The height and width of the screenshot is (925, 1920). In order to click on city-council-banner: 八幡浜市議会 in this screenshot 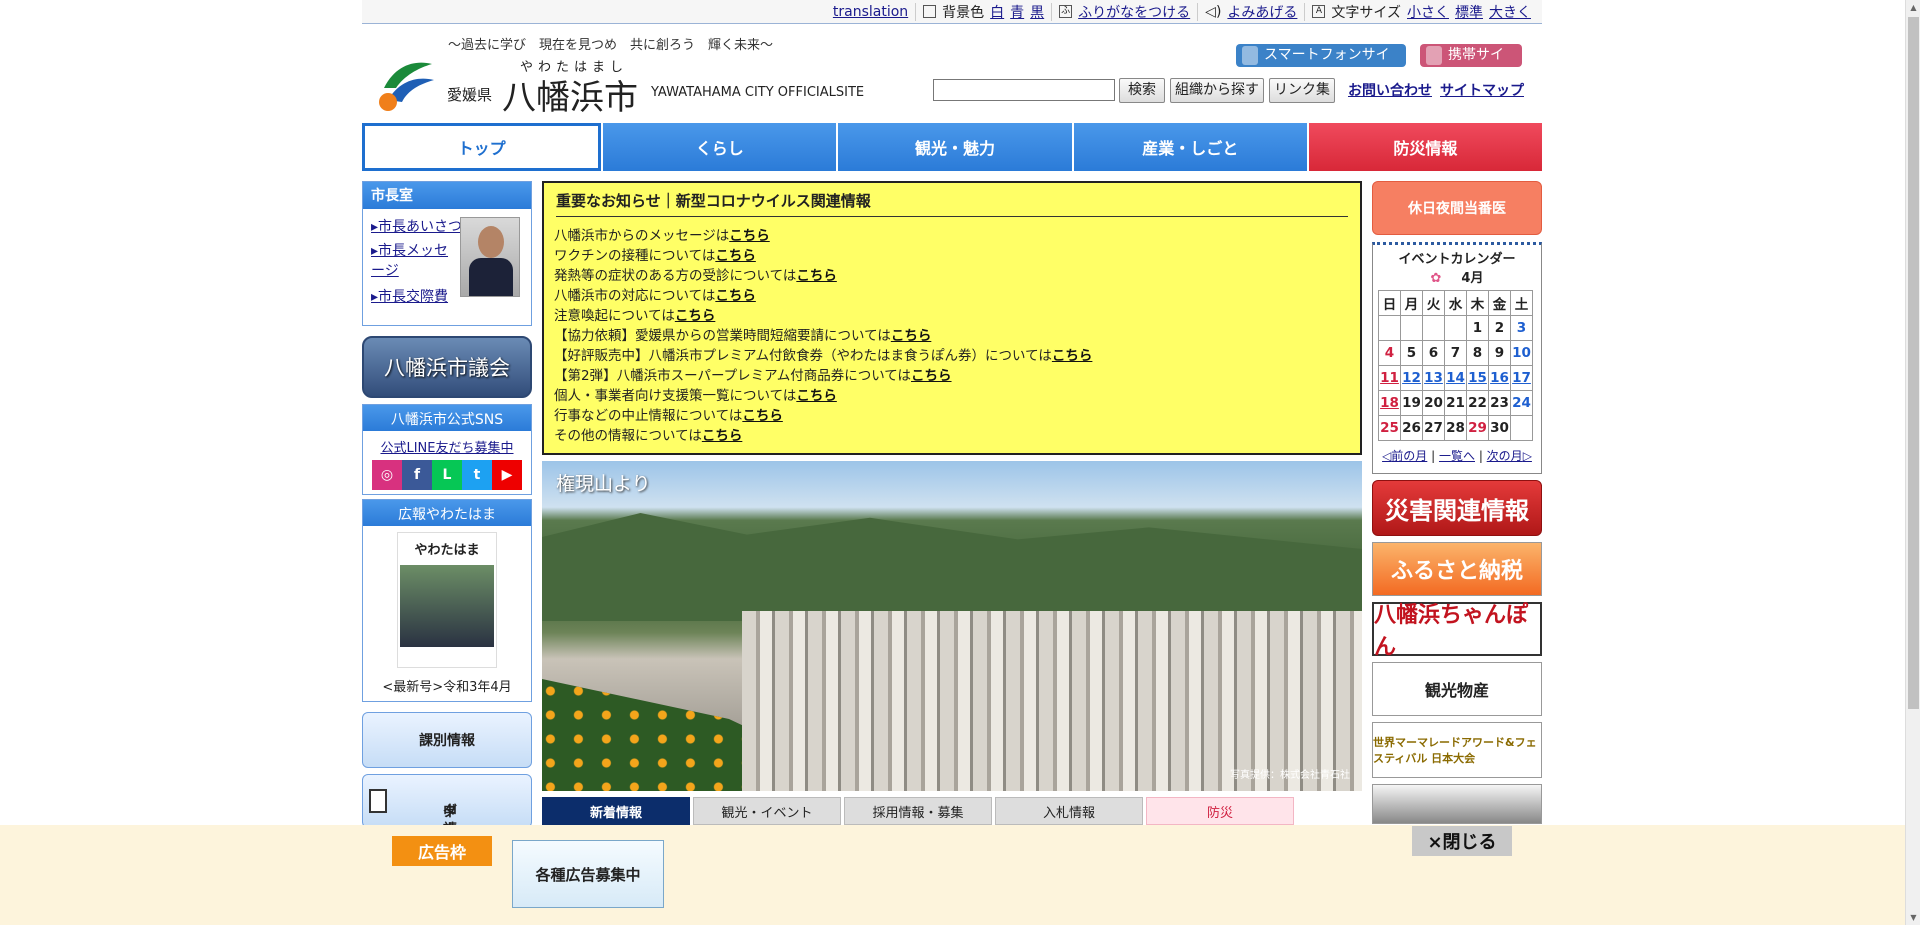, I will do `click(447, 367)`.